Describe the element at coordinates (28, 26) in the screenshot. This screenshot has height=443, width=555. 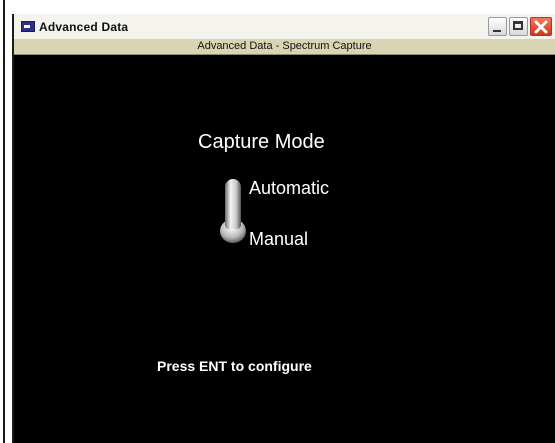
I see `app-window-icon` at that location.